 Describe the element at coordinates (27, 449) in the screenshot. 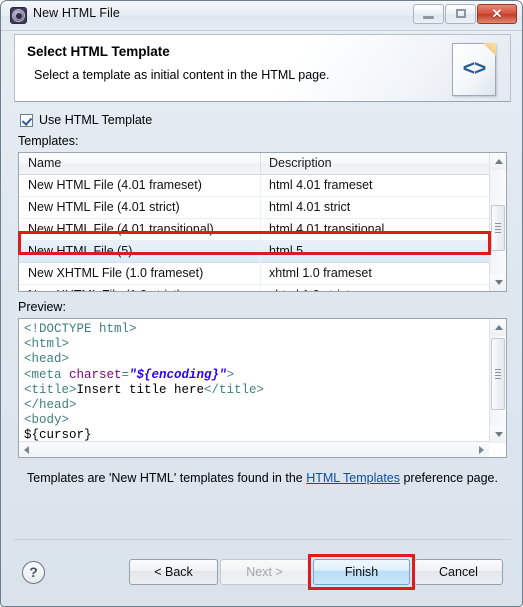

I see `scroll-left-arrow-icon` at that location.